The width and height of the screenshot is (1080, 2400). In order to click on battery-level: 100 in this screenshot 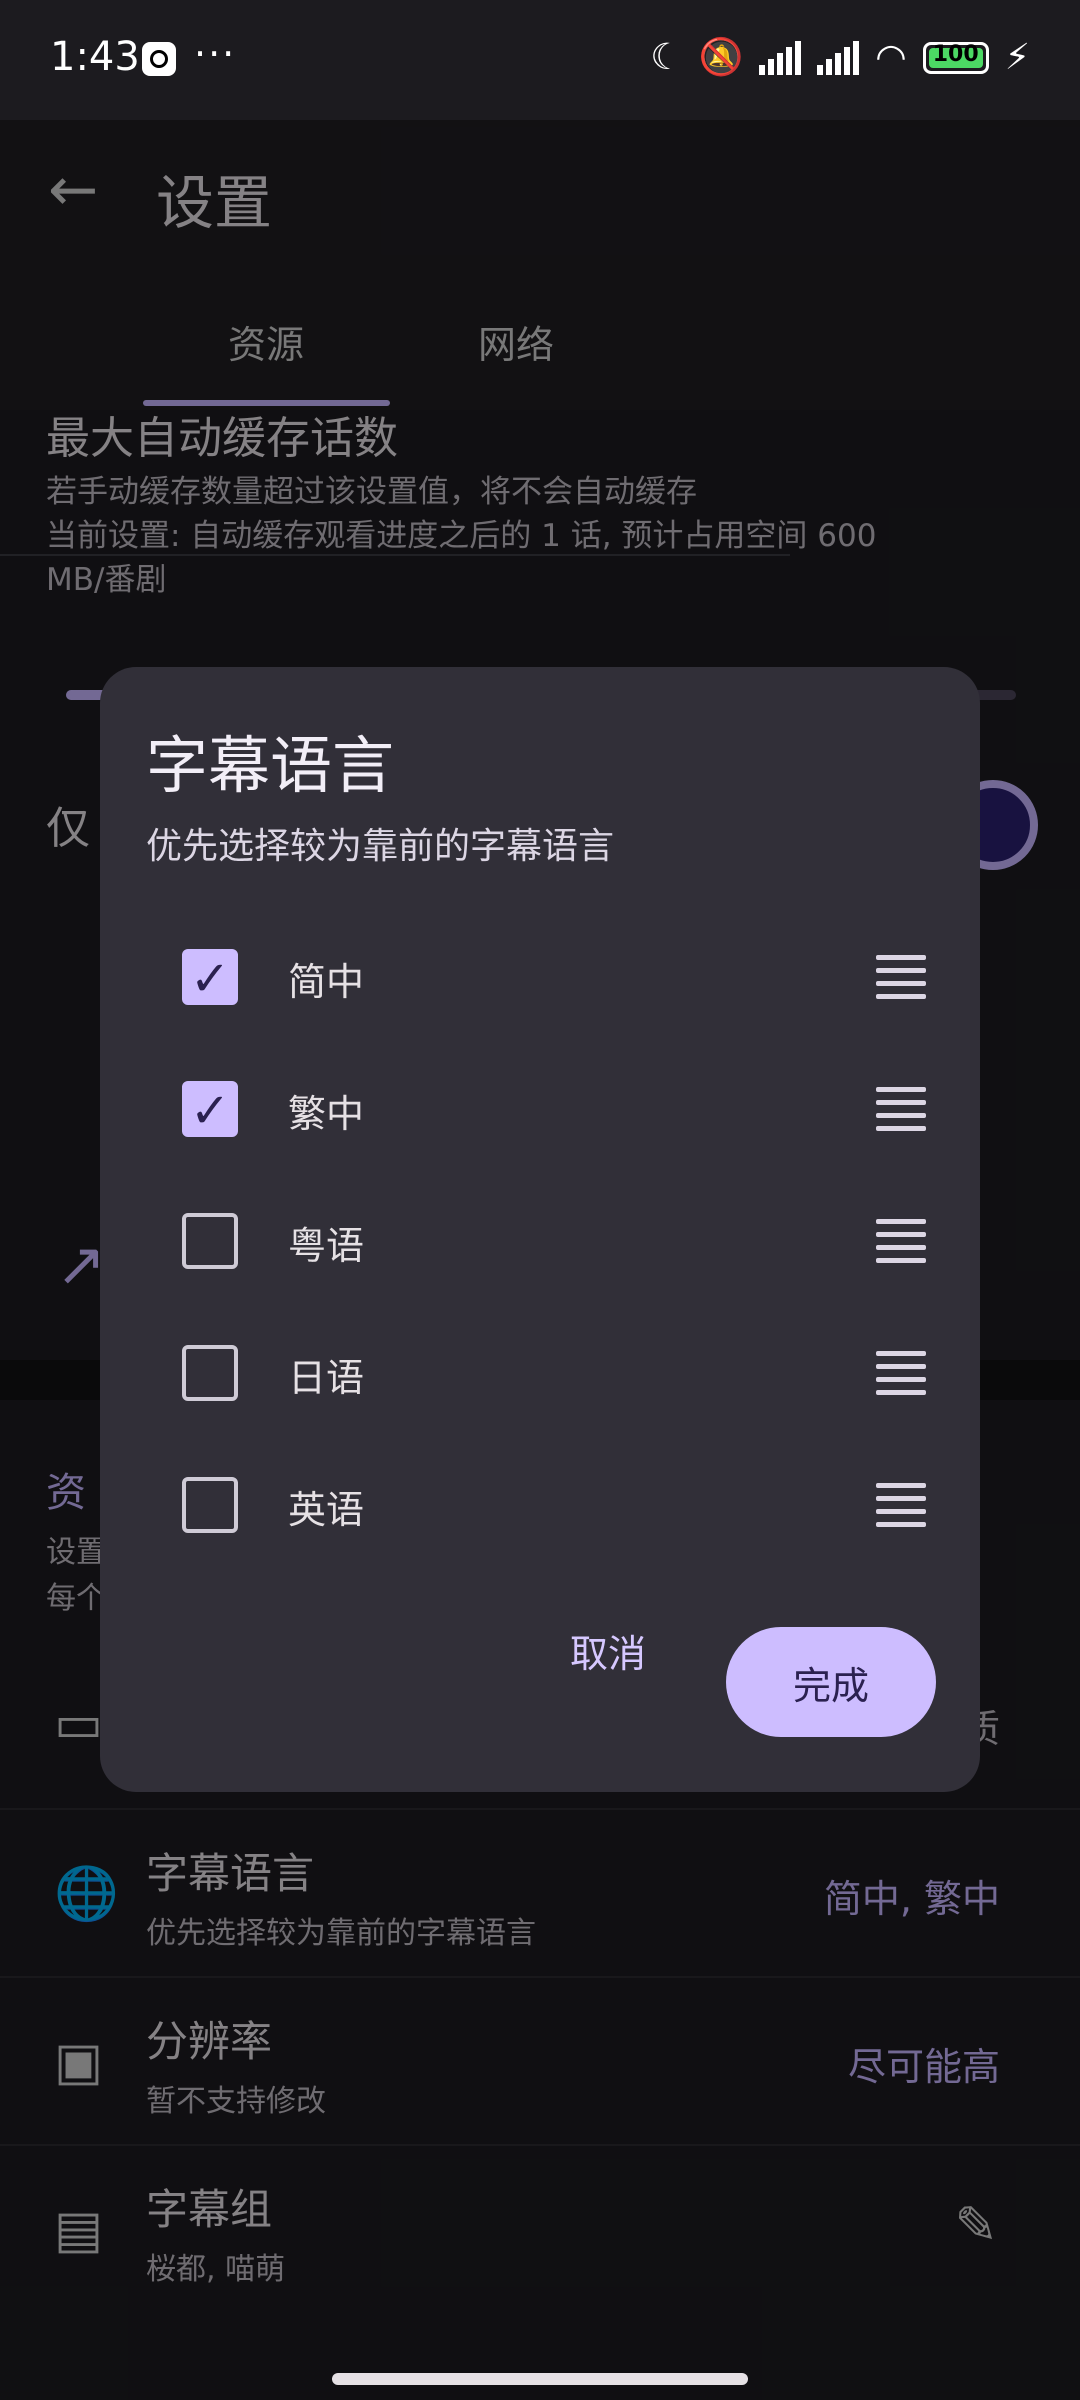, I will do `click(955, 54)`.